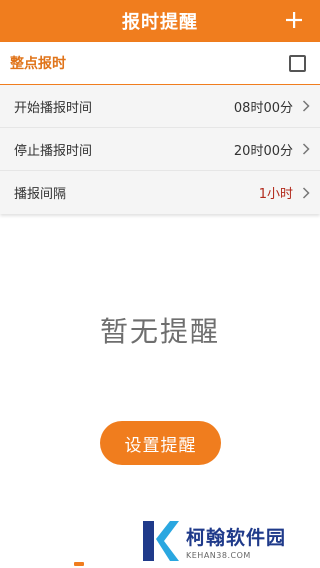 The height and width of the screenshot is (568, 320). I want to click on watermark-logo: 柯翰软件园 KEHAN38.COM, so click(225, 541).